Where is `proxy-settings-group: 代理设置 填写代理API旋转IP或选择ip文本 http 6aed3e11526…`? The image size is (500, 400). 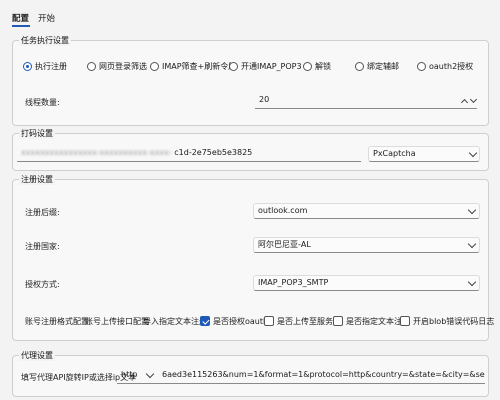
proxy-settings-group: 代理设置 填写代理API旋转IP或选择ip文本 http 6aed3e11526… is located at coordinates (250, 373).